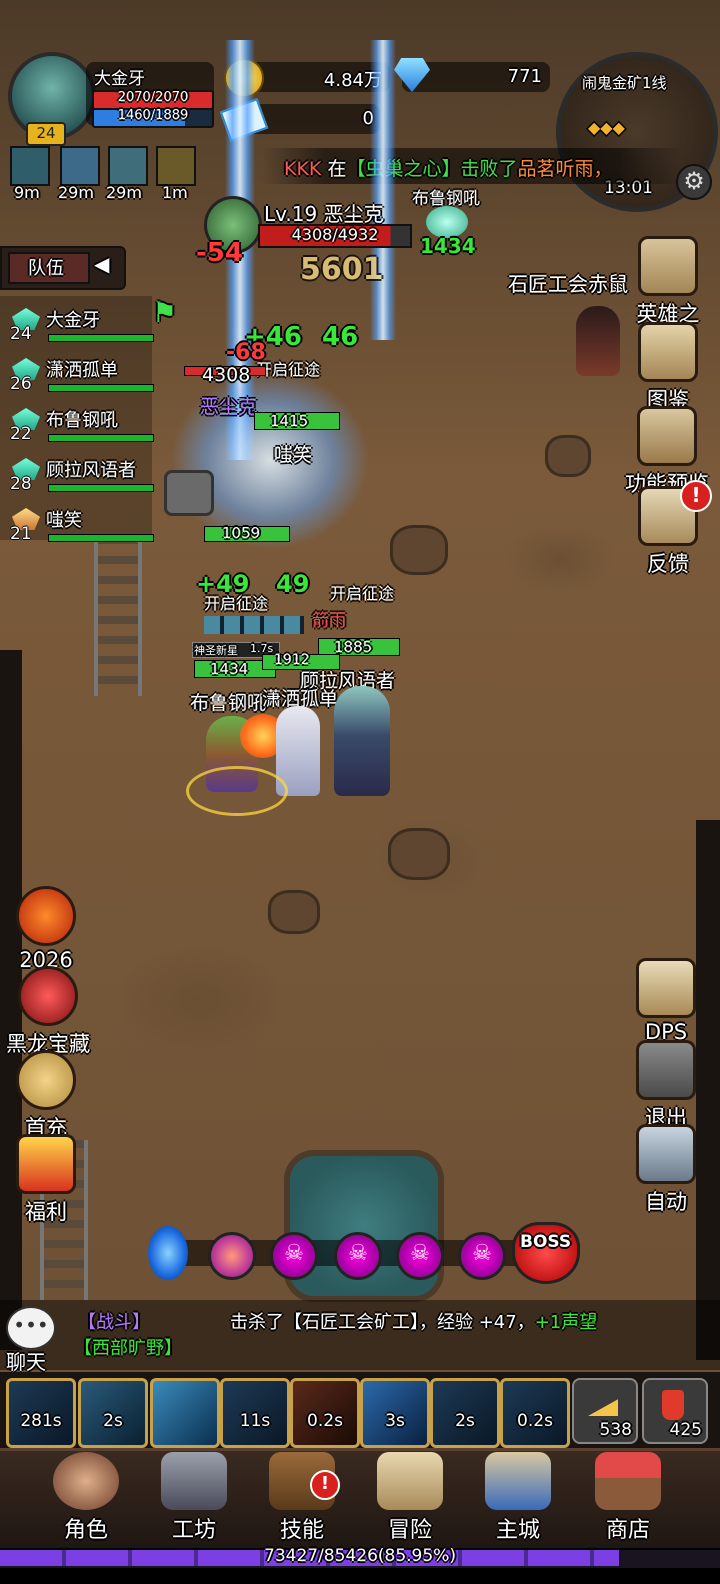  What do you see at coordinates (666, 1086) in the screenshot?
I see `exit-button: 退出` at bounding box center [666, 1086].